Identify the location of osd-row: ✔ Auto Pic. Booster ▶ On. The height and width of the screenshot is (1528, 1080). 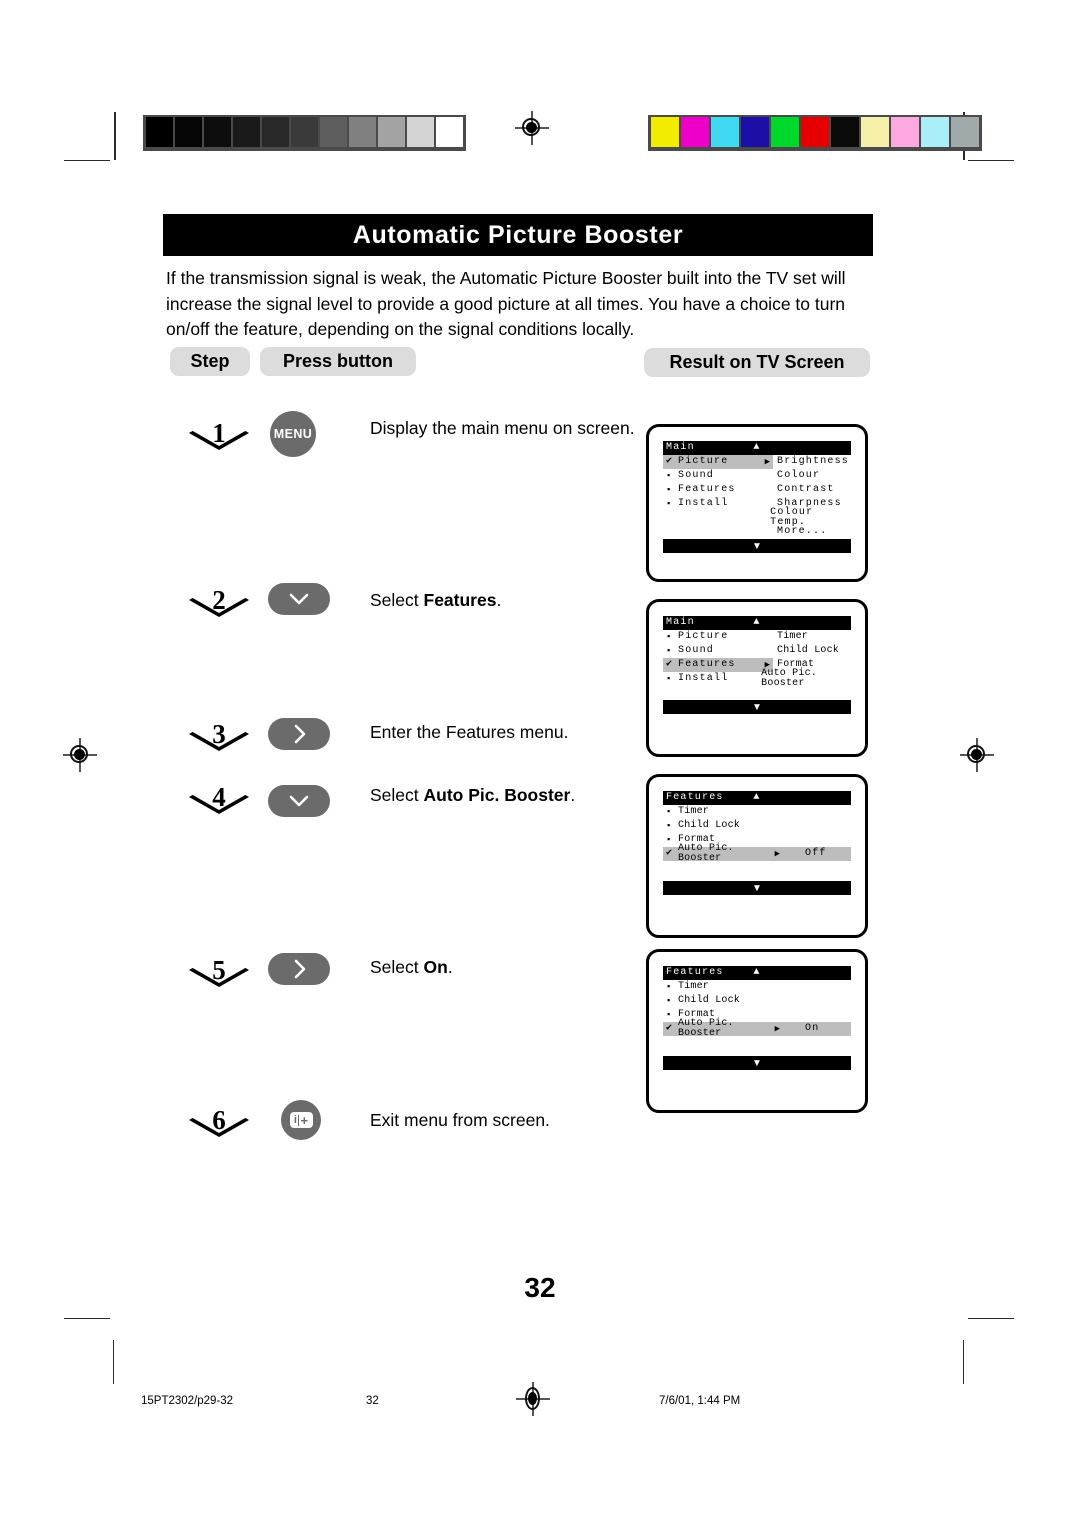
(757, 1029).